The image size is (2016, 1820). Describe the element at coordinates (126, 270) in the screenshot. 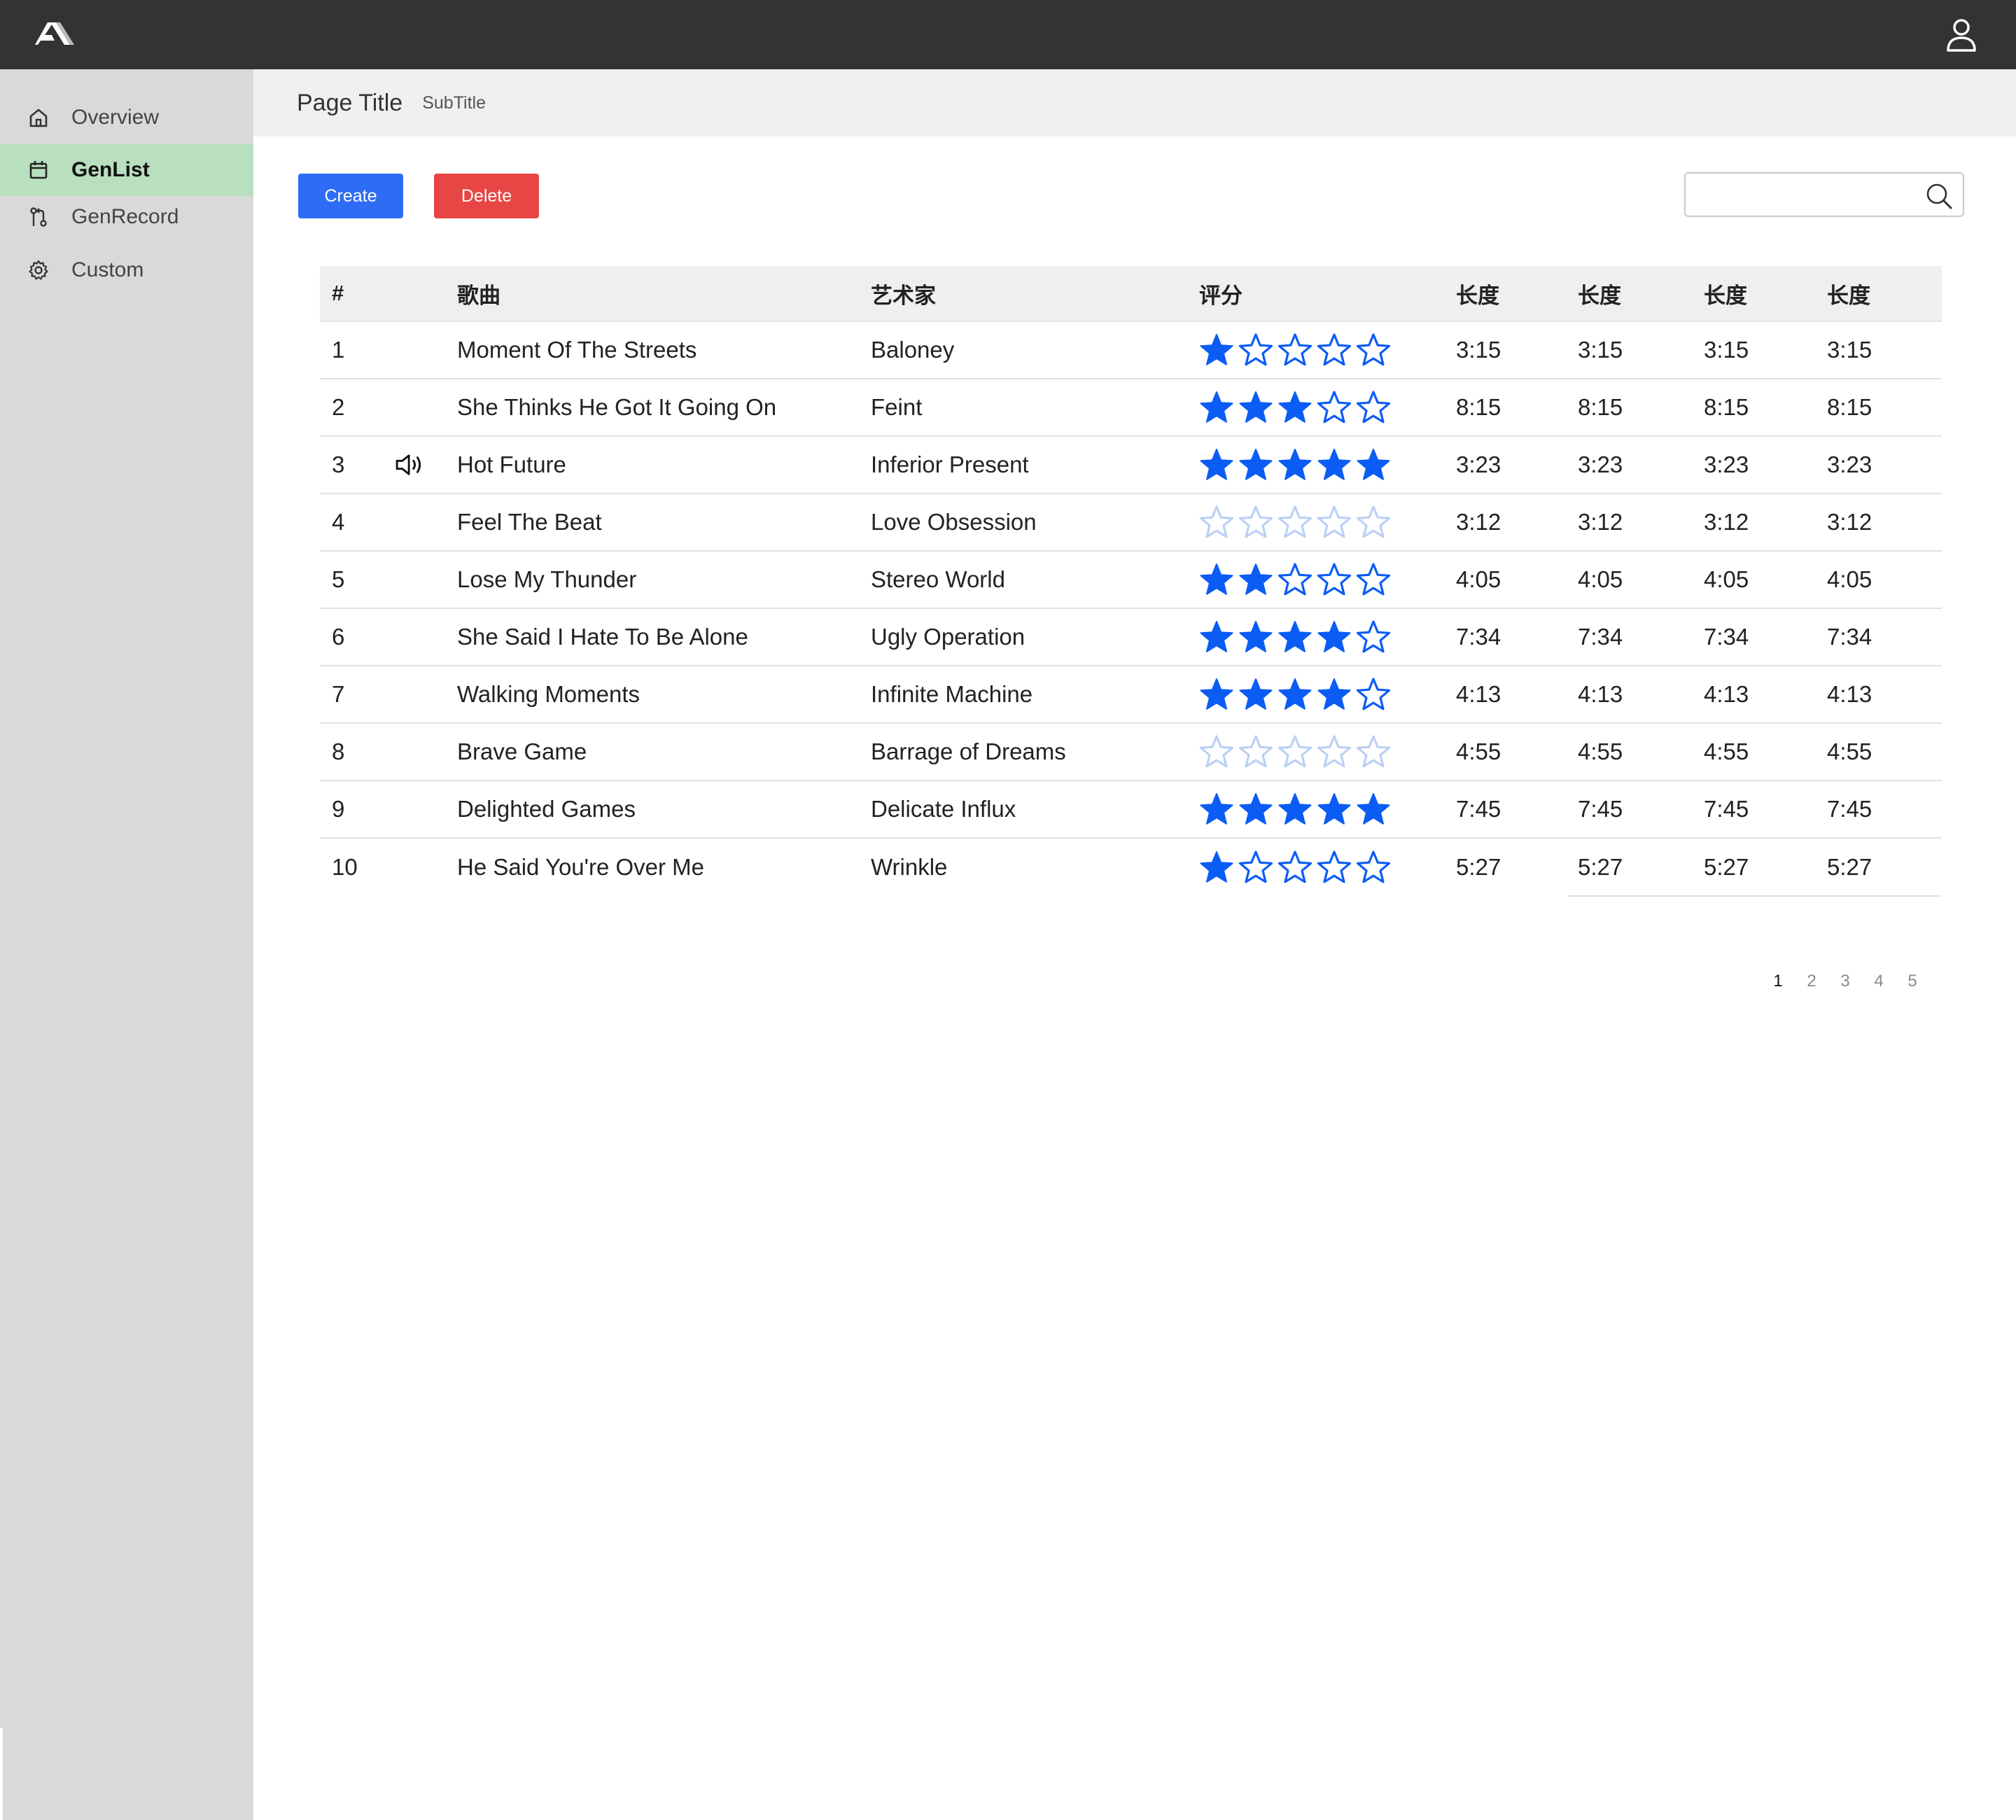

I see `sidebar-item-custom: Custom` at that location.